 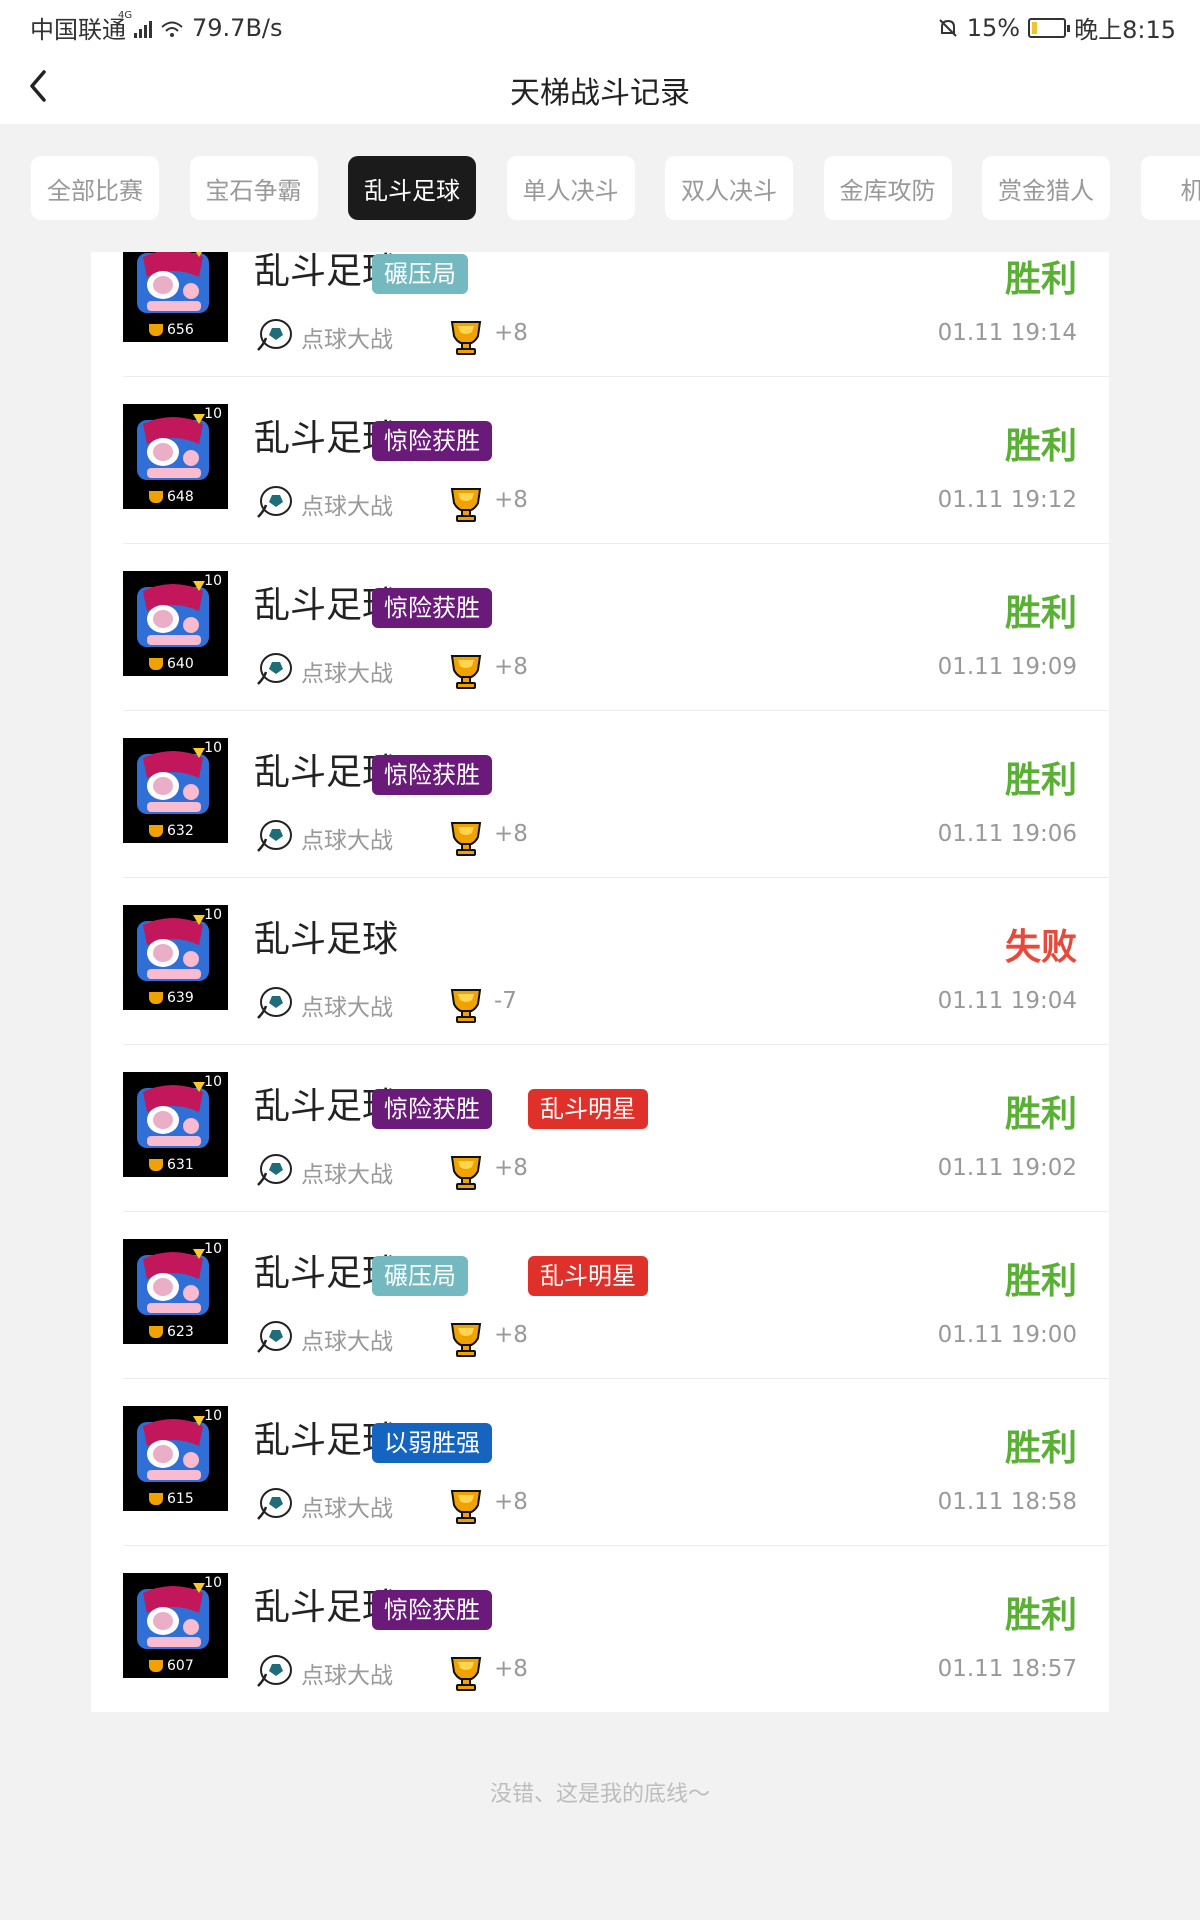 What do you see at coordinates (125, 15) in the screenshot?
I see `network-type: 4G` at bounding box center [125, 15].